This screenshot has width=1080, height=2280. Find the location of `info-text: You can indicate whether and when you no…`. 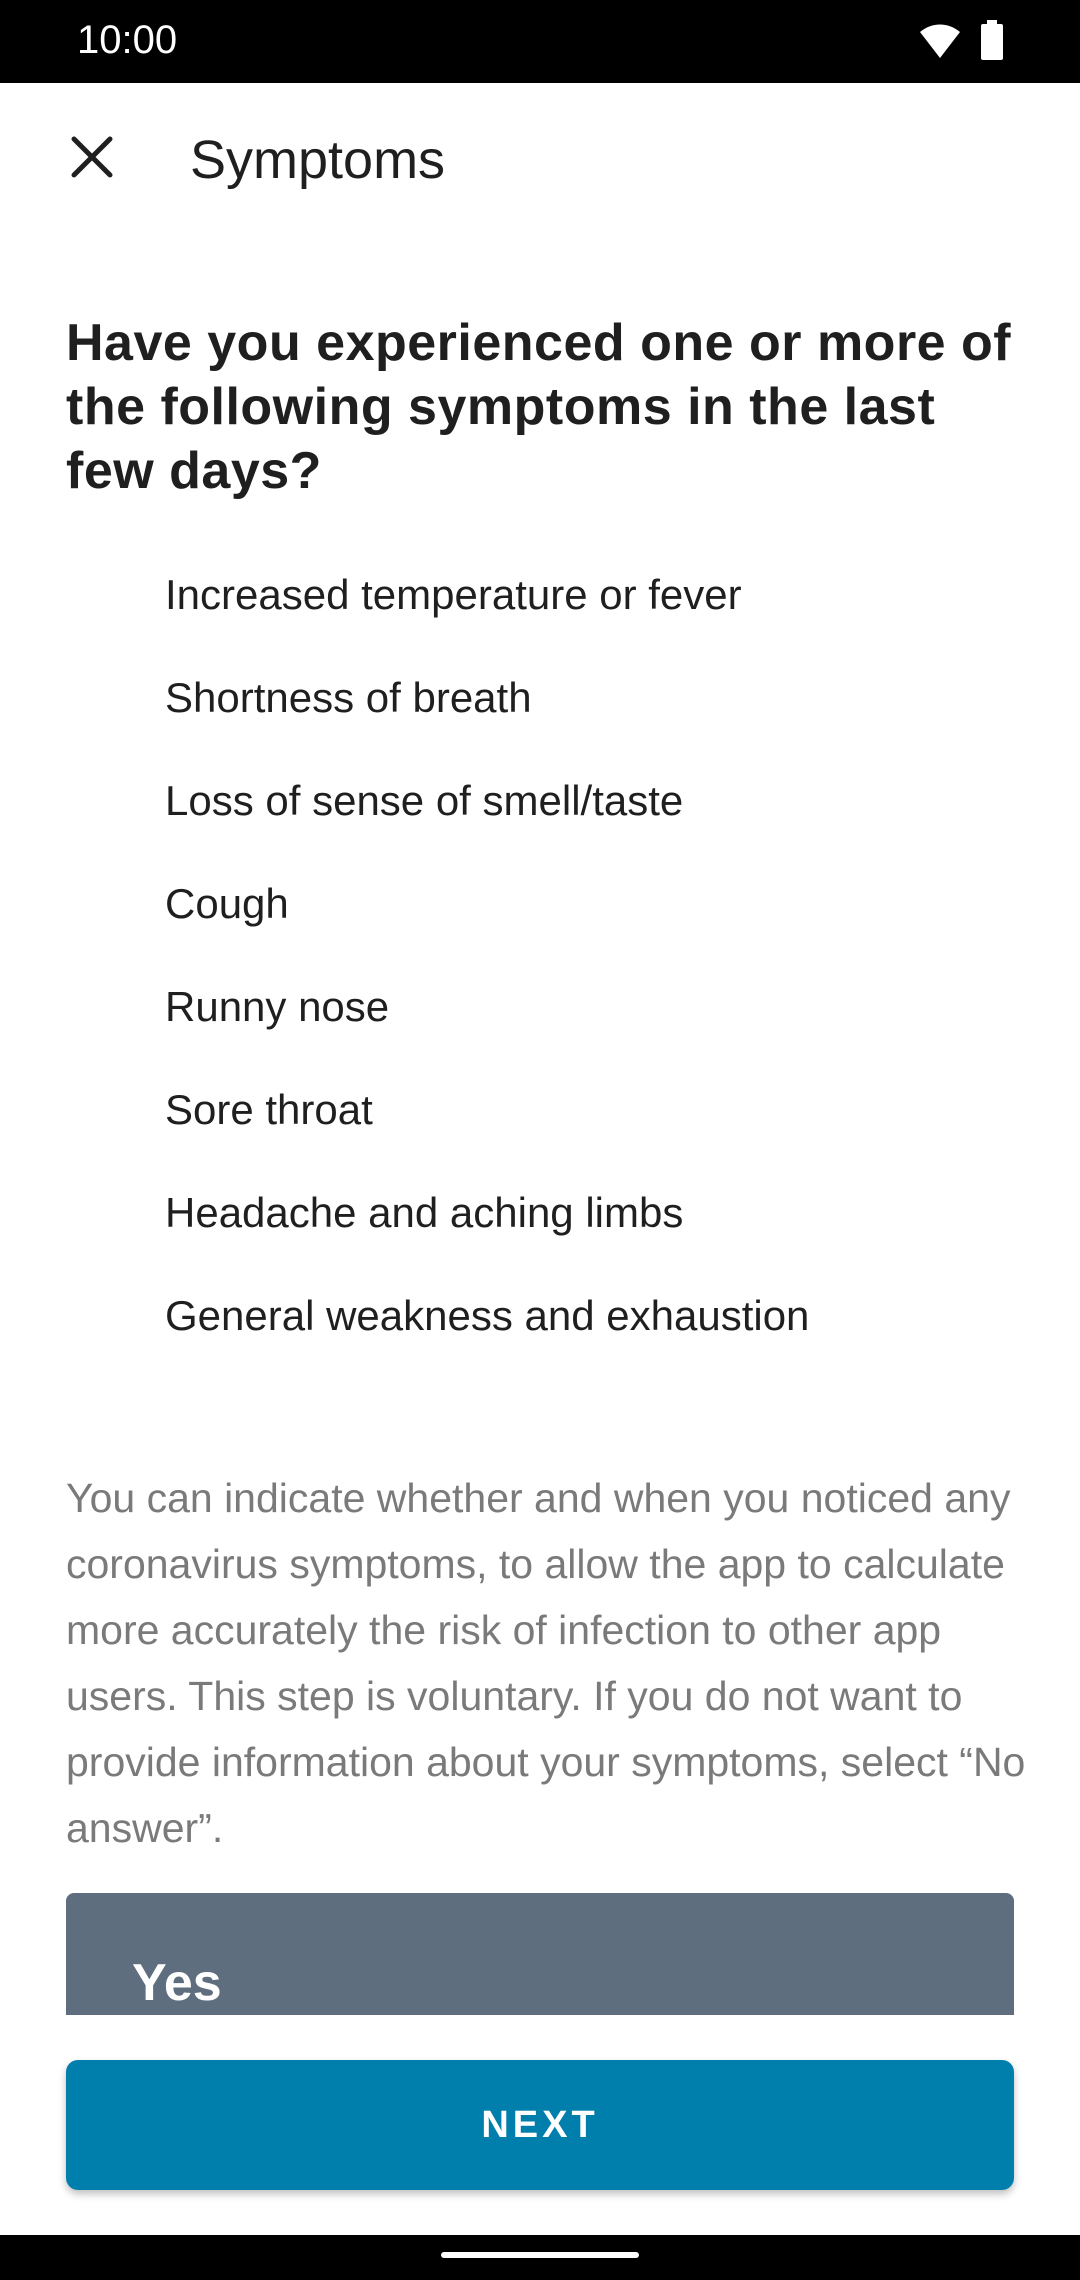

info-text: You can indicate whether and when you no… is located at coordinates (546, 1663).